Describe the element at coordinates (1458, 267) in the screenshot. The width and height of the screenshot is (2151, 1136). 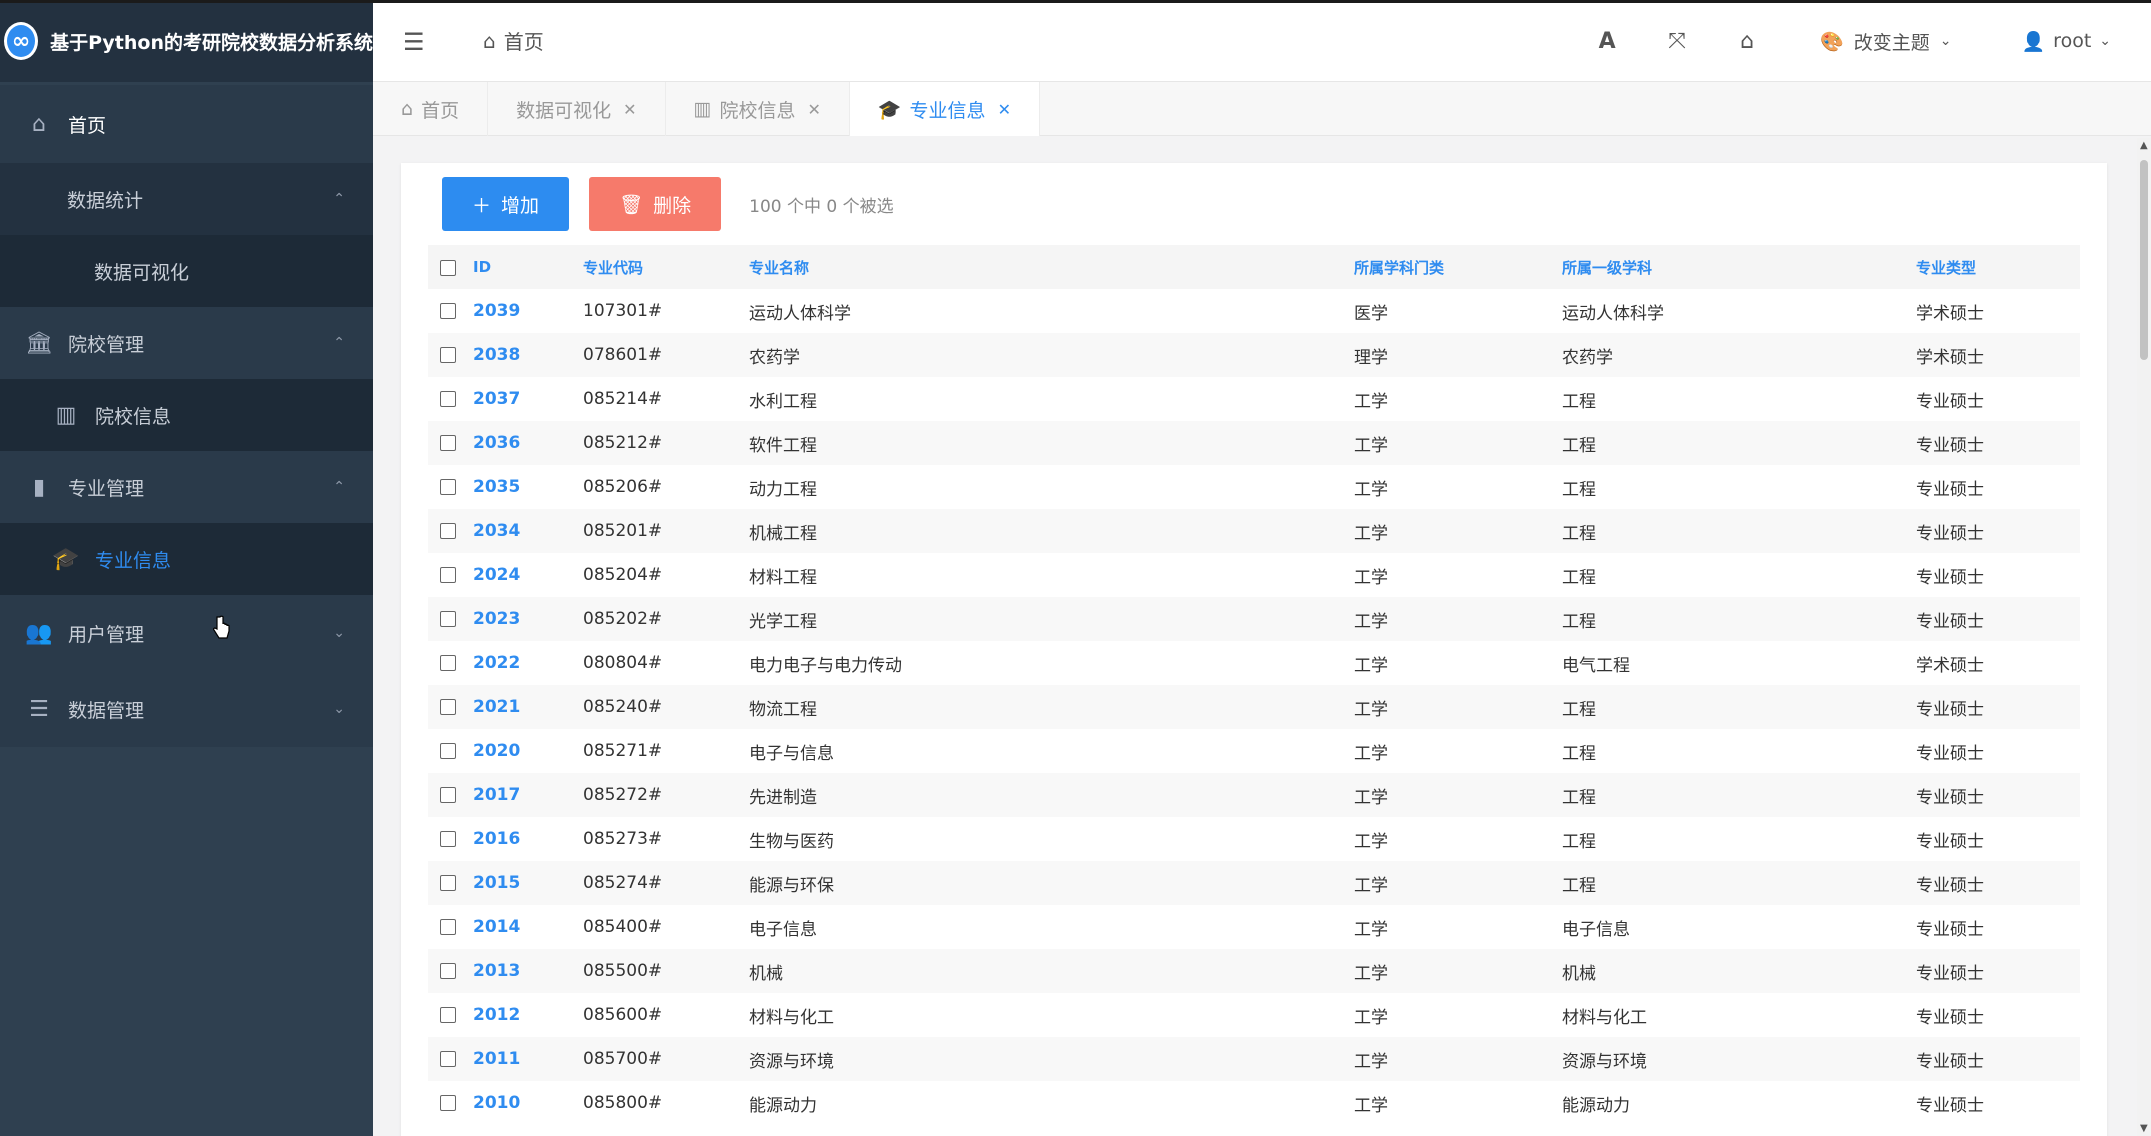
I see `col-category: 所属学科门类` at that location.